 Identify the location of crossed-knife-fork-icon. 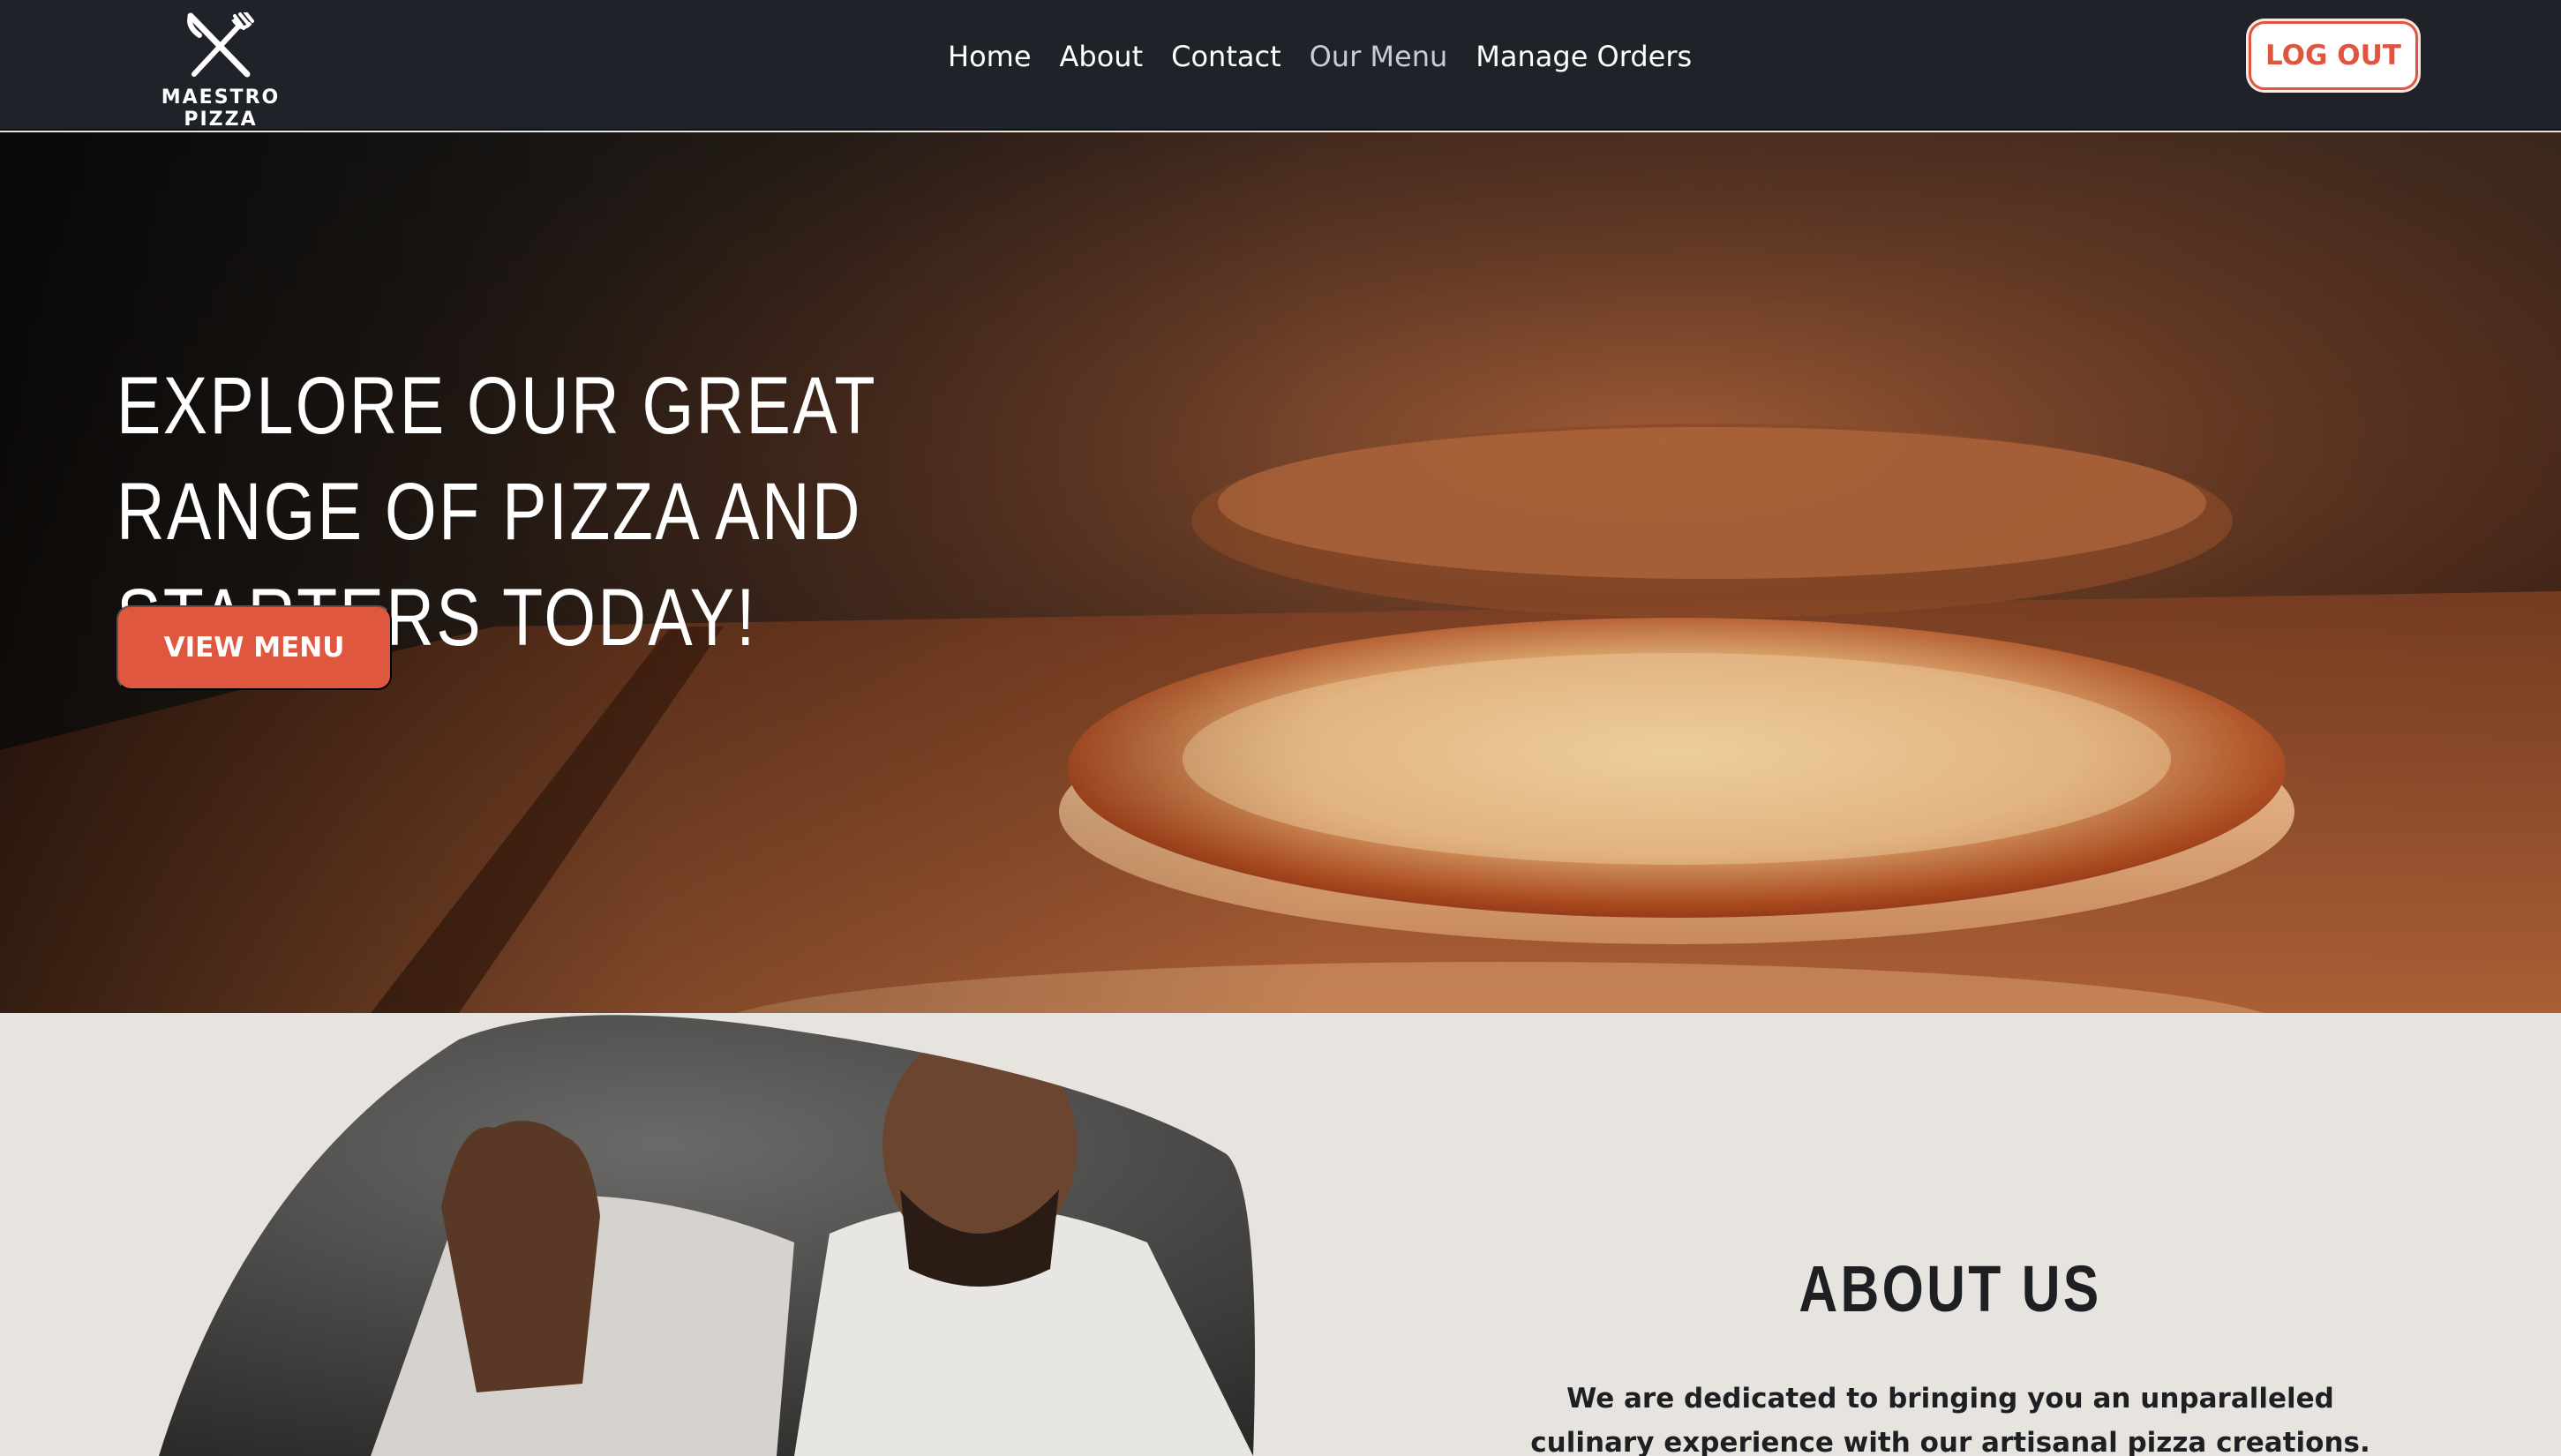
(220, 45).